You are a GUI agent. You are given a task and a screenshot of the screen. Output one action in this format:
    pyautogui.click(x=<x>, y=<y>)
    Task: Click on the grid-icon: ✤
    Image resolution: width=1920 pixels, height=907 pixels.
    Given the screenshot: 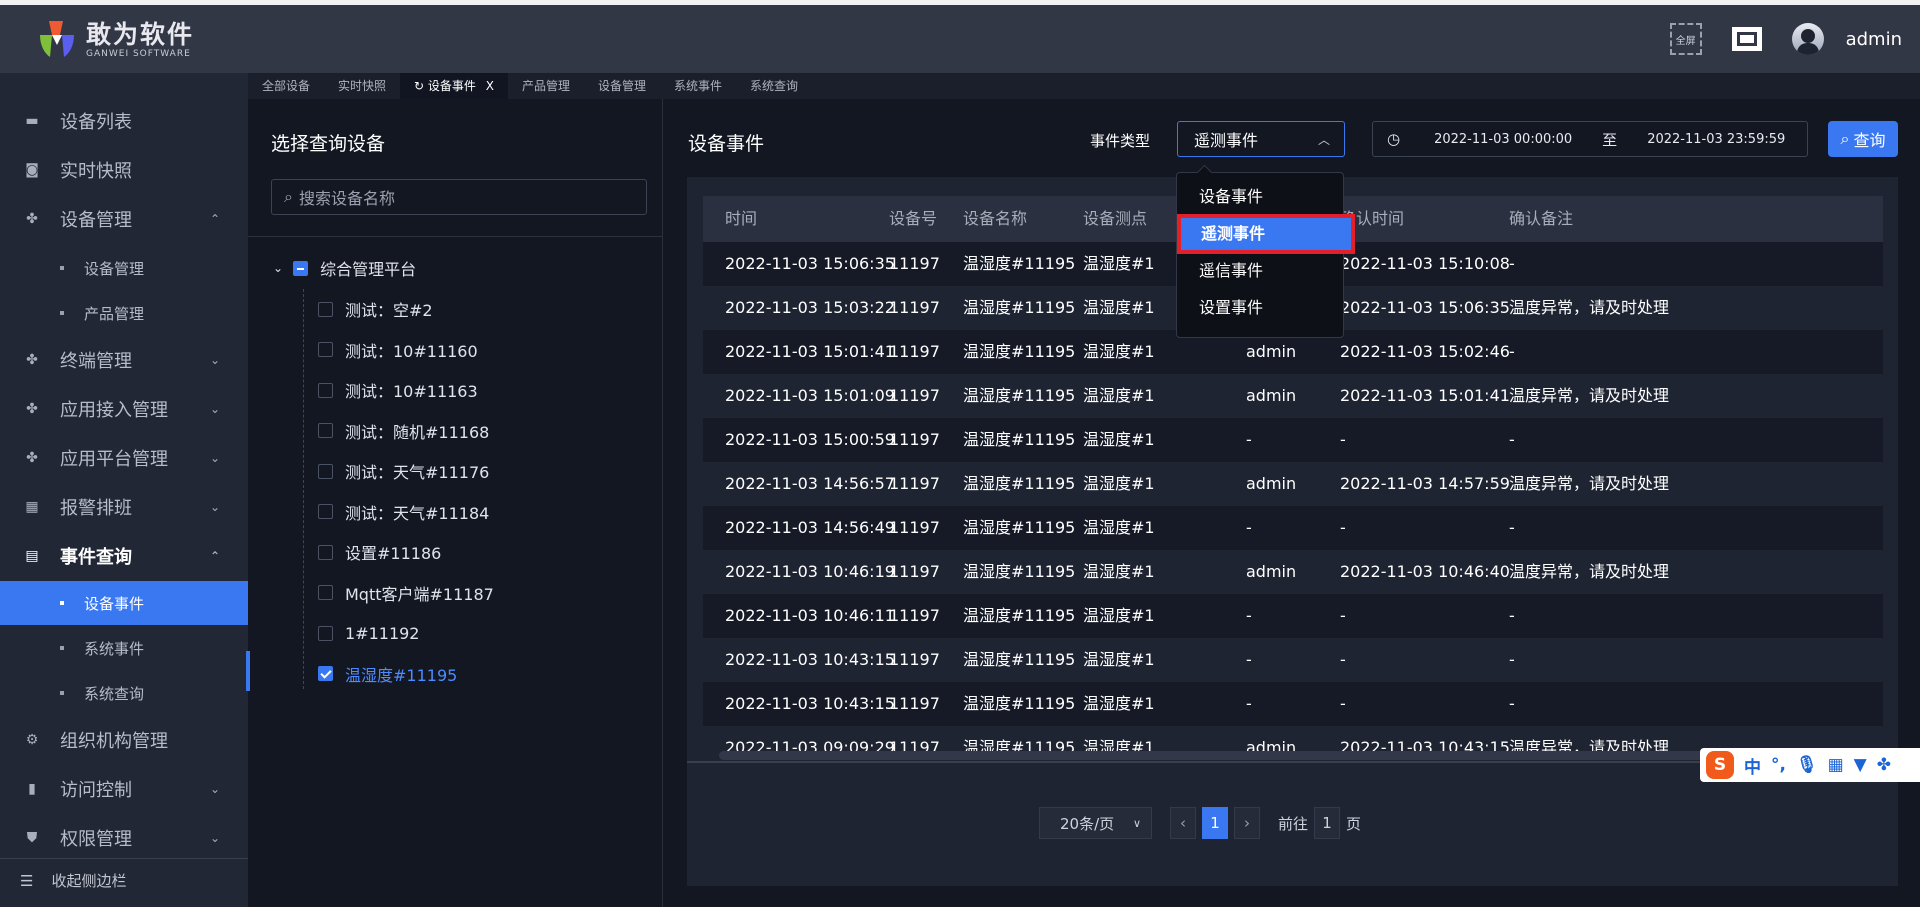 What is the action you would take?
    pyautogui.click(x=32, y=219)
    